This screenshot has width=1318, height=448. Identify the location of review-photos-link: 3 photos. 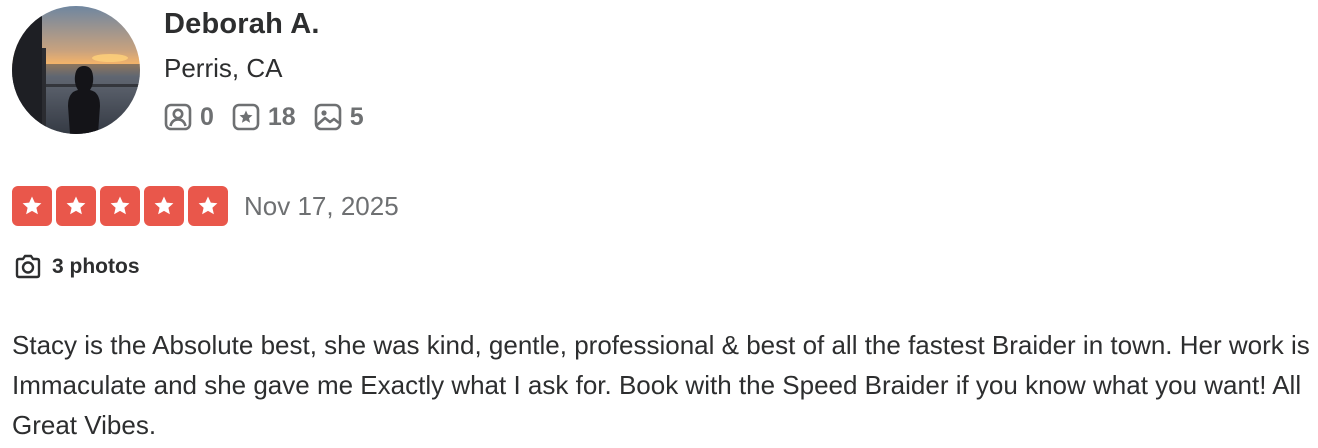
(77, 267).